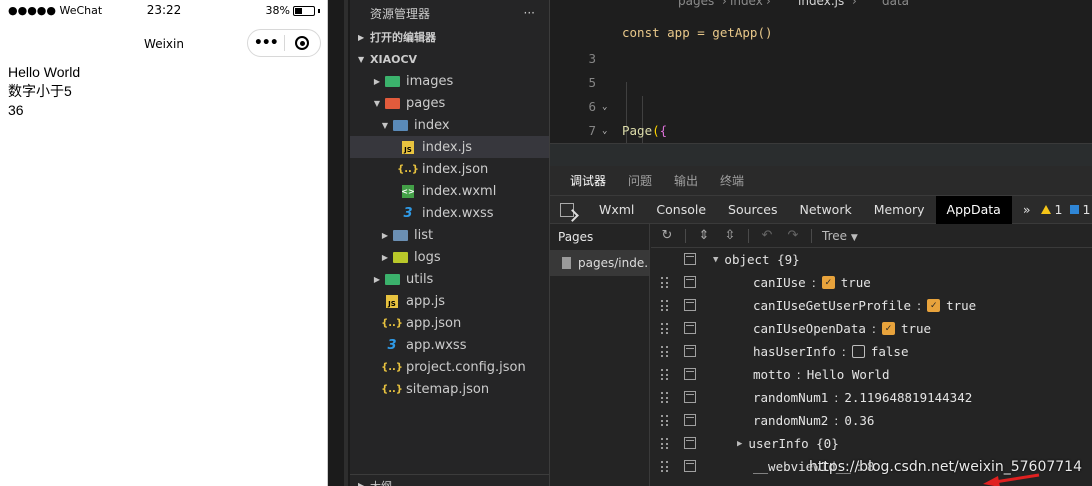 Image resolution: width=1092 pixels, height=486 pixels. What do you see at coordinates (1027, 210) in the screenshot?
I see `more-tabs-button: »` at bounding box center [1027, 210].